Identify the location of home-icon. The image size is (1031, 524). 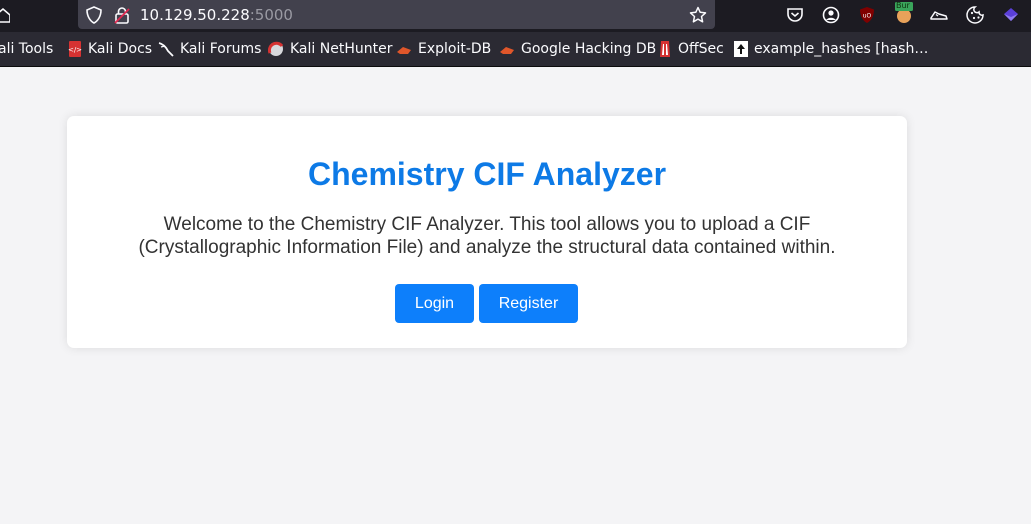
(5, 15).